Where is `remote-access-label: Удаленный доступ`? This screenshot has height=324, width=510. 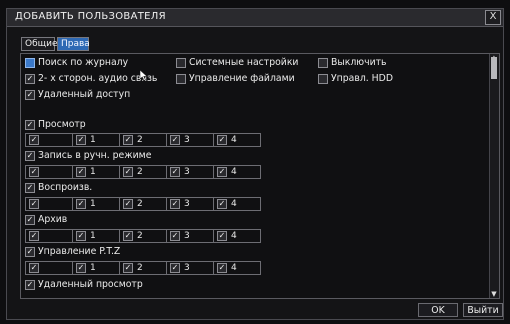
remote-access-label: Удаленный доступ is located at coordinates (84, 94).